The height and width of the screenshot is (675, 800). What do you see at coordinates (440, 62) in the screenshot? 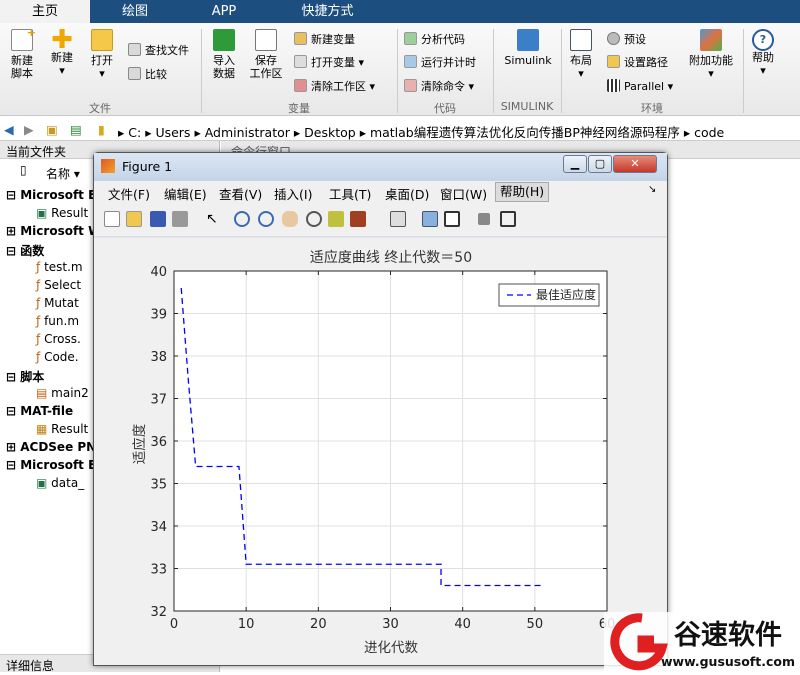
I see `run-and-time-button: 运行并计时` at bounding box center [440, 62].